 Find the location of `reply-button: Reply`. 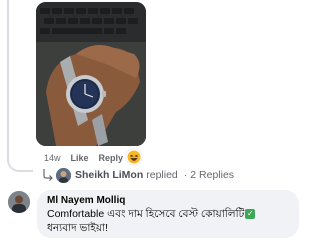

reply-button: Reply is located at coordinates (111, 158).